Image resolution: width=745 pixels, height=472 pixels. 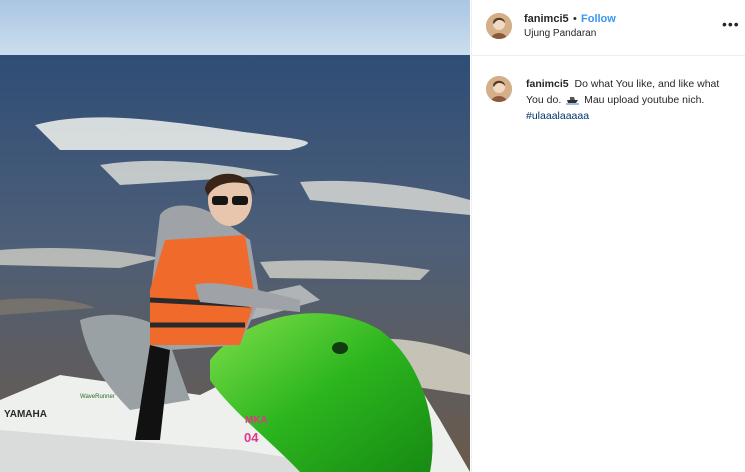 What do you see at coordinates (608, 28) in the screenshot?
I see `post-header: fanimci5 • Follow Ujung Pandaran •••` at bounding box center [608, 28].